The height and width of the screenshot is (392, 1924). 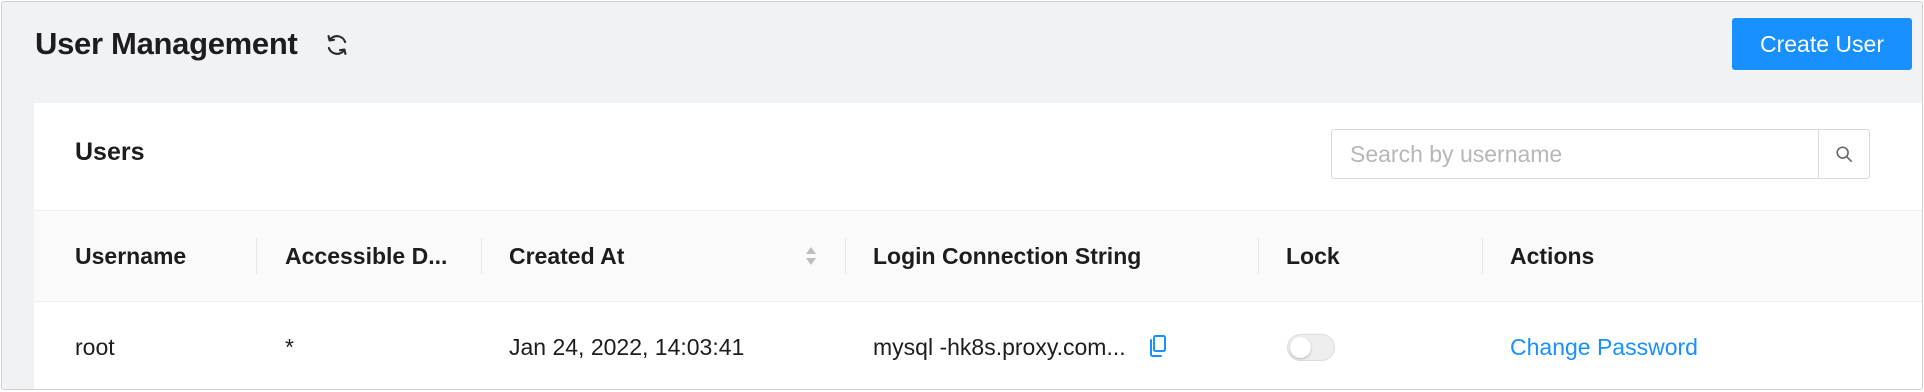 What do you see at coordinates (1575, 154) in the screenshot?
I see `search-input` at bounding box center [1575, 154].